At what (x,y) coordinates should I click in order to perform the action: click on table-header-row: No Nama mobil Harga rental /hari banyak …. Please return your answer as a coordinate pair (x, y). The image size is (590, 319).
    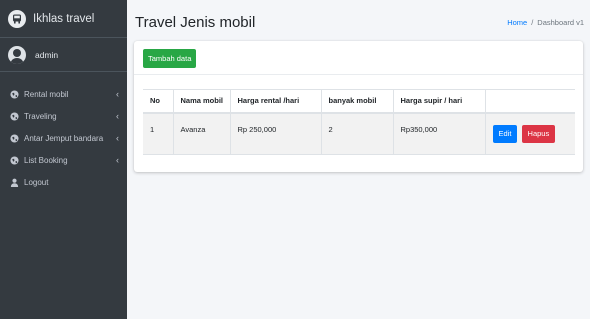
    Looking at the image, I should click on (359, 101).